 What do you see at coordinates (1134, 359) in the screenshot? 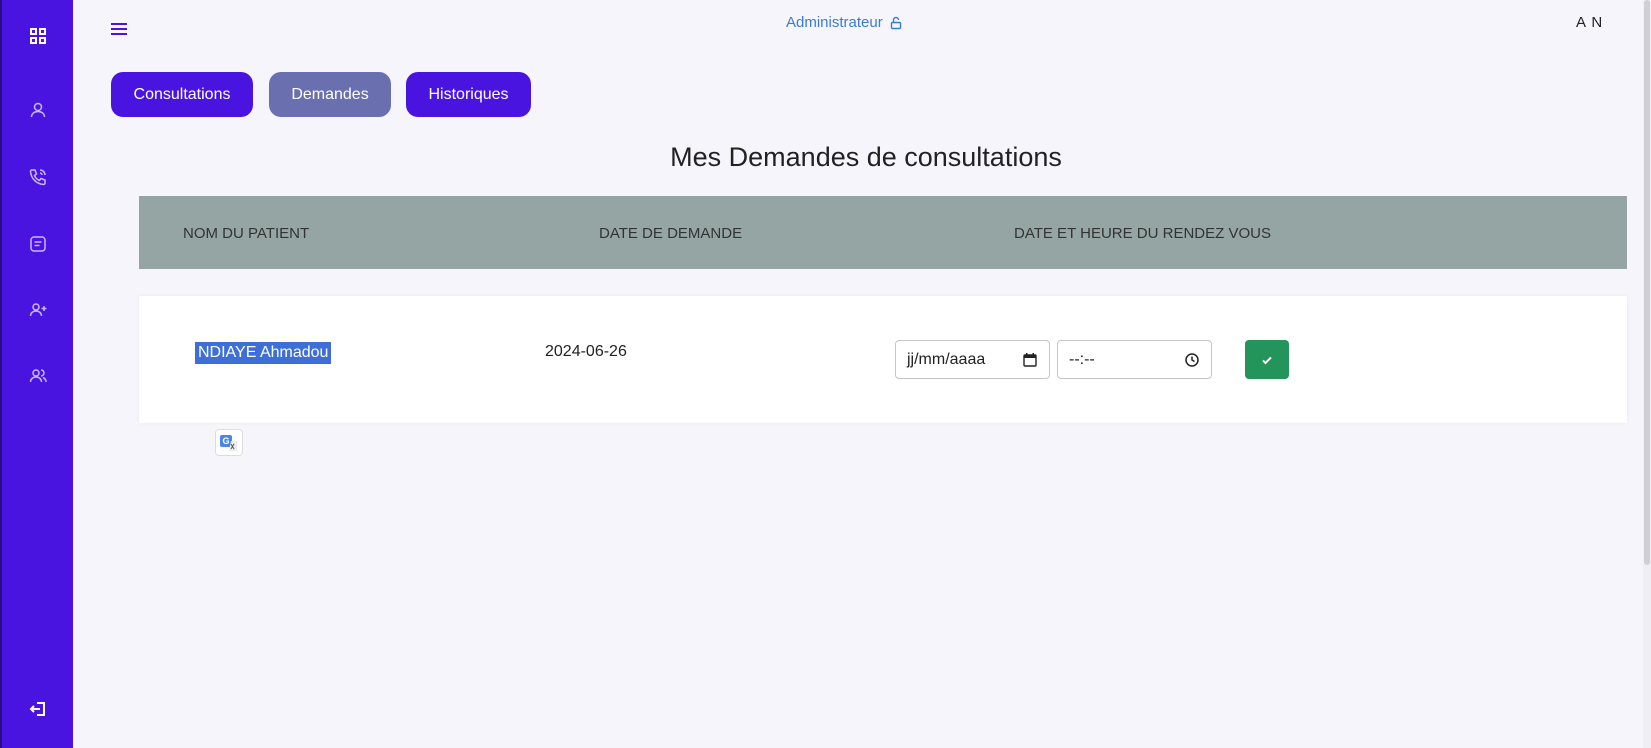
I see `appointment-time-input: --:--` at bounding box center [1134, 359].